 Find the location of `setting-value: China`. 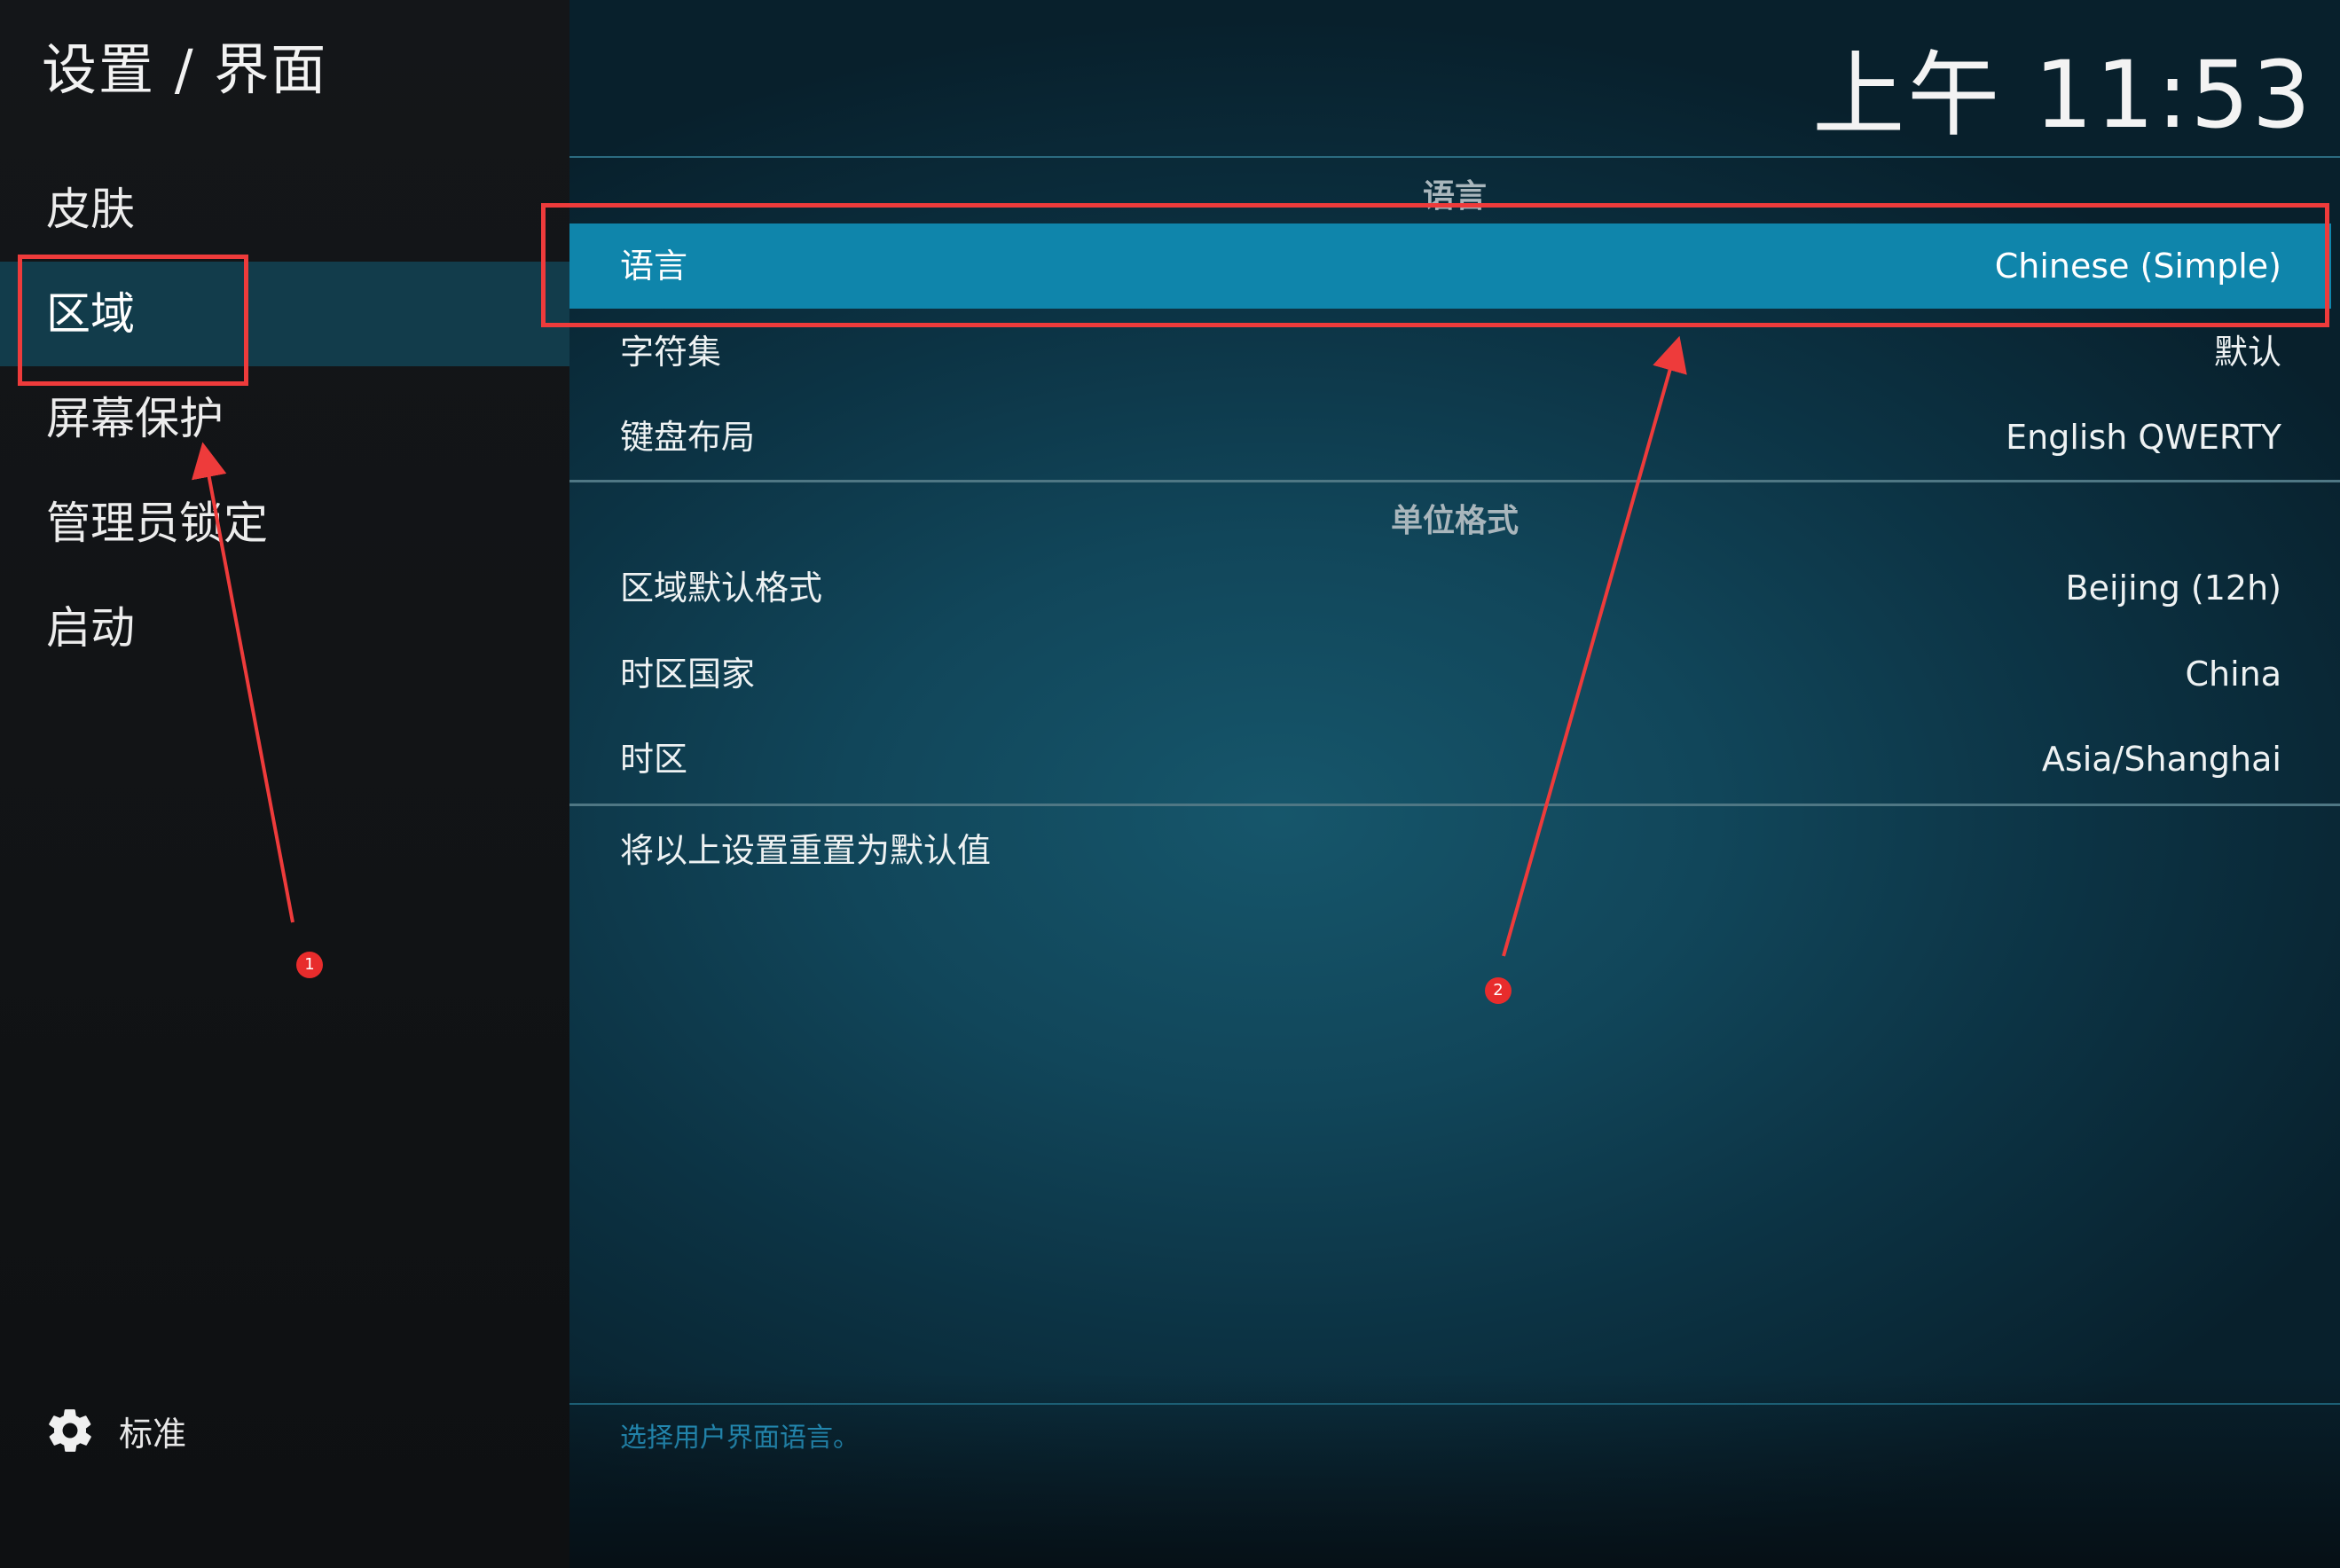

setting-value: China is located at coordinates (2233, 674).